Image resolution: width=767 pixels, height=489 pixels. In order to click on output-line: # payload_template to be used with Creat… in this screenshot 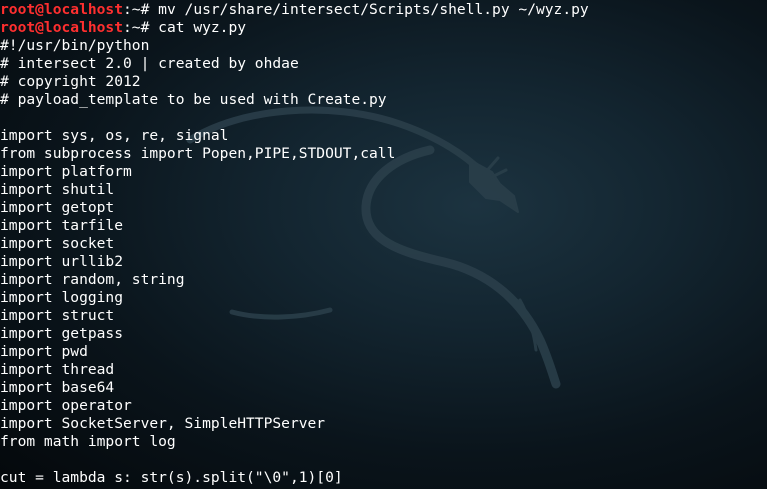, I will do `click(193, 99)`.